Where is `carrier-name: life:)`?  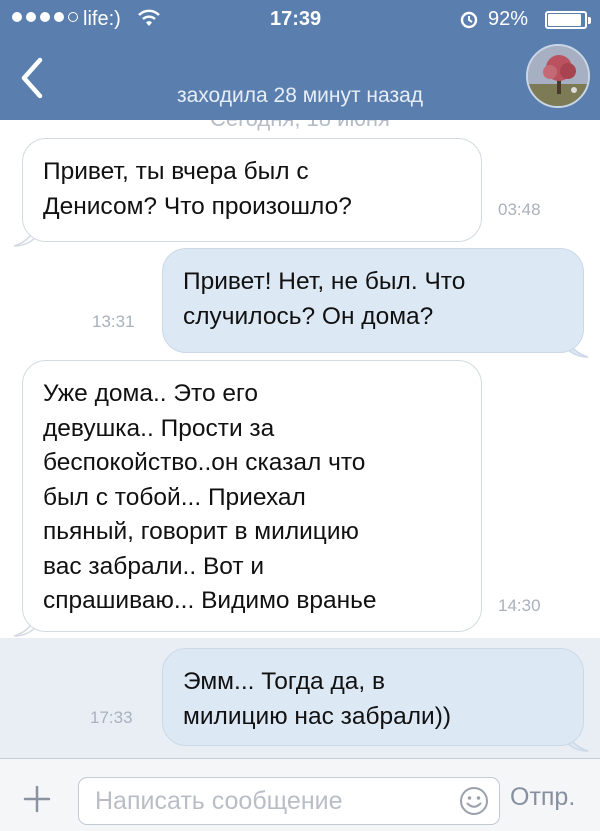
carrier-name: life:) is located at coordinates (102, 19).